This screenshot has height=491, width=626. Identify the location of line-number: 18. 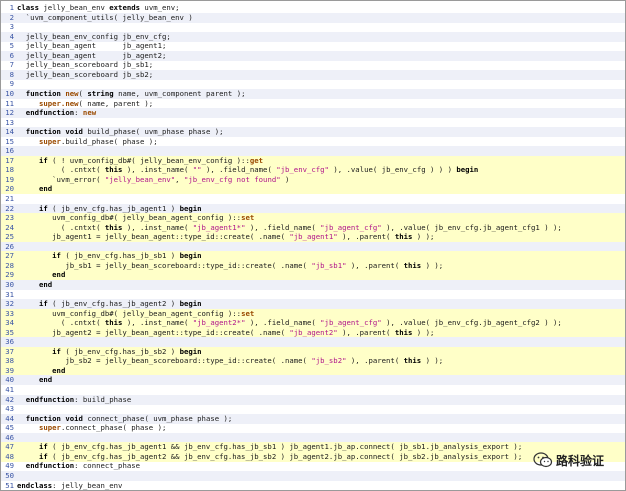
(9, 170).